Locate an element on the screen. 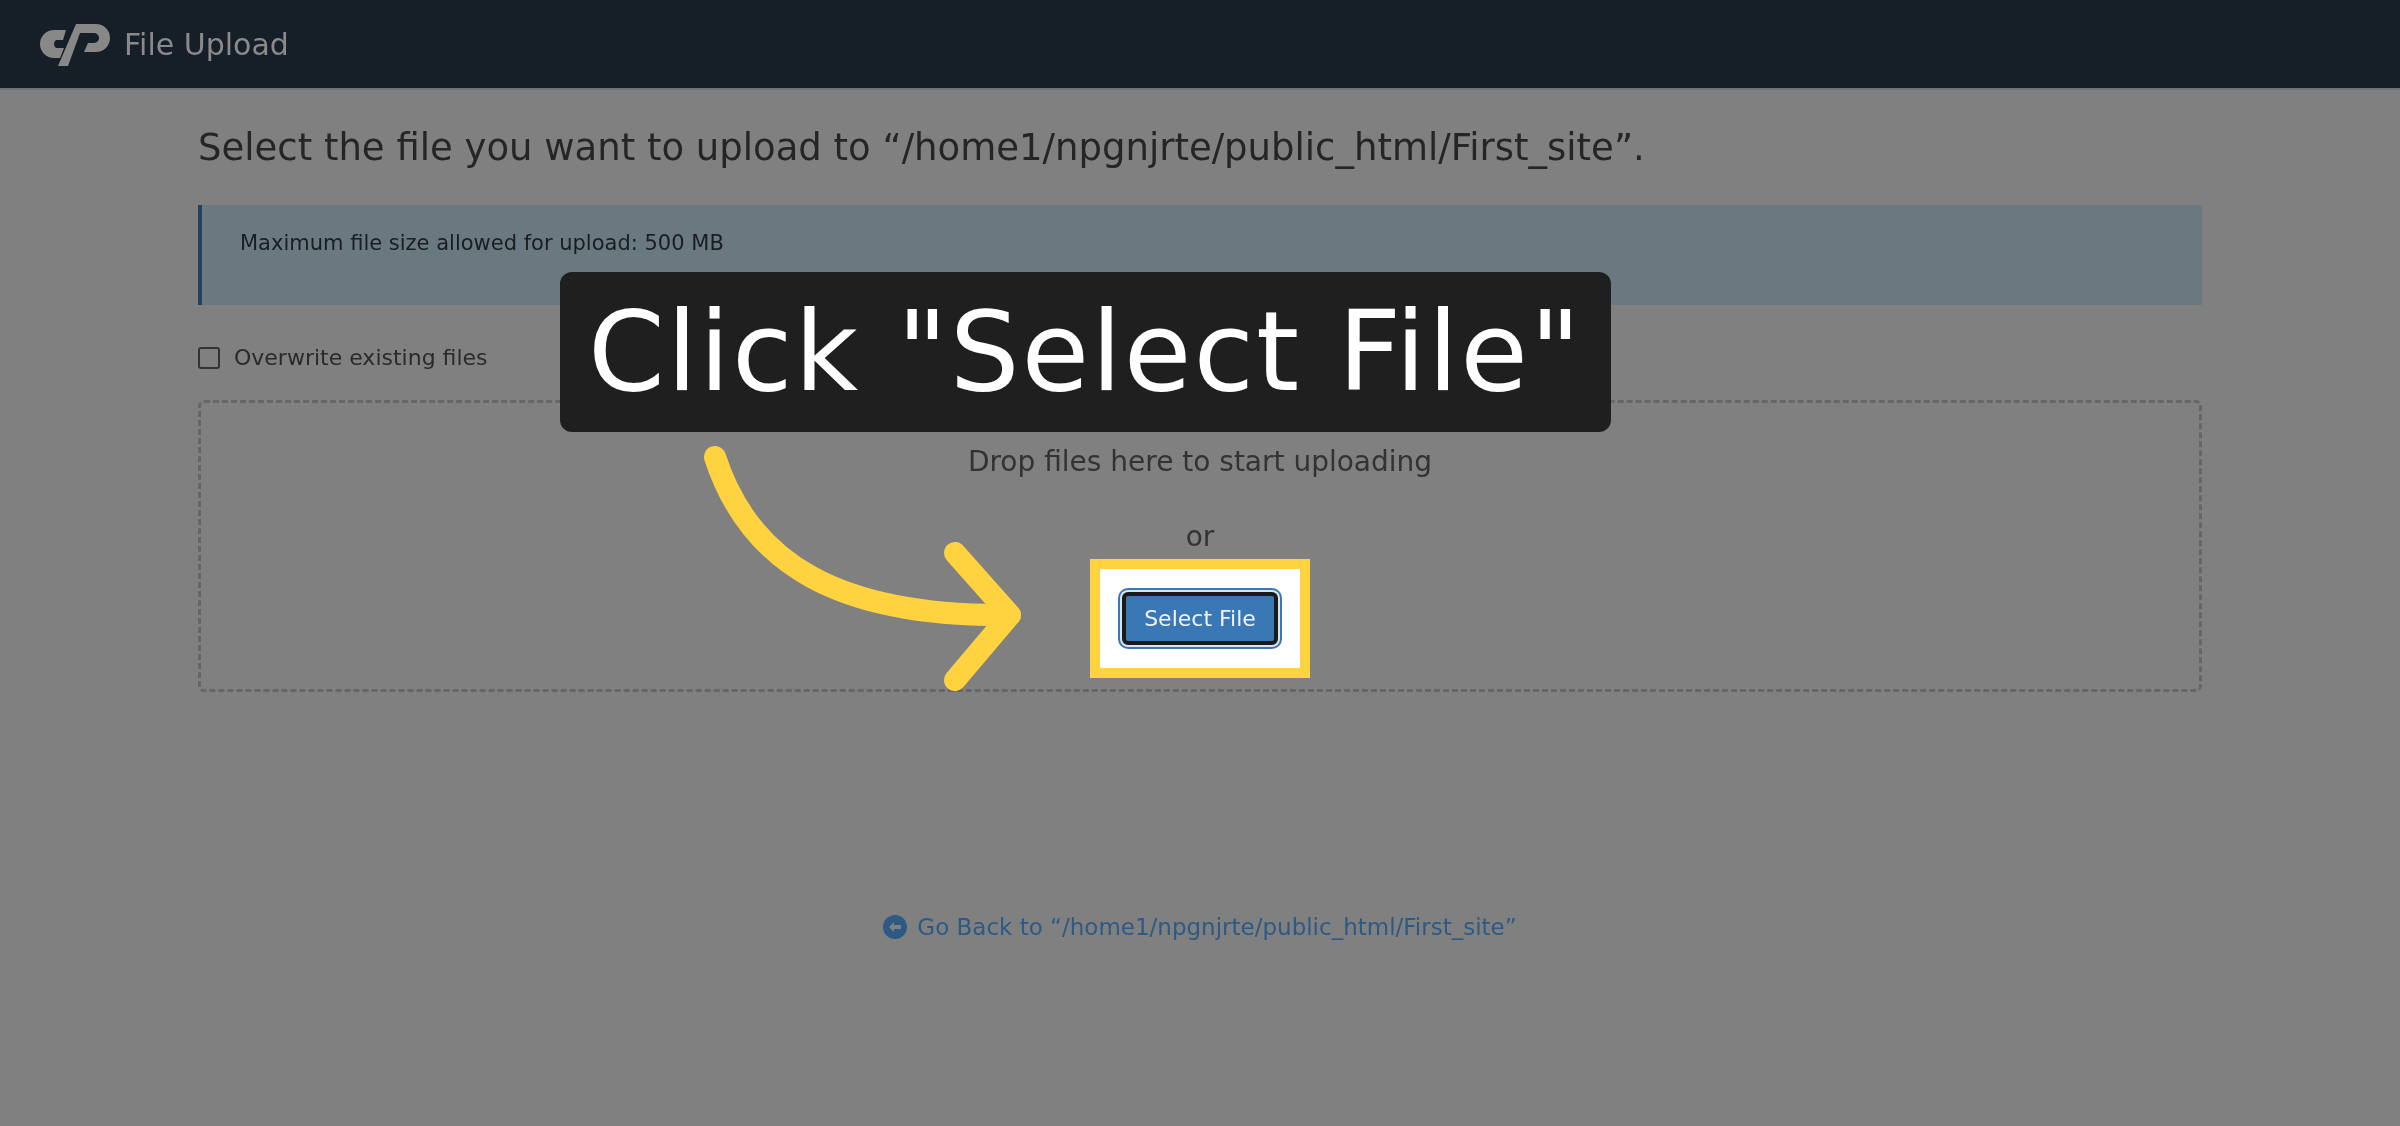 Image resolution: width=2400 pixels, height=1126 pixels. overwrite-label: Overwrite existing files is located at coordinates (361, 357).